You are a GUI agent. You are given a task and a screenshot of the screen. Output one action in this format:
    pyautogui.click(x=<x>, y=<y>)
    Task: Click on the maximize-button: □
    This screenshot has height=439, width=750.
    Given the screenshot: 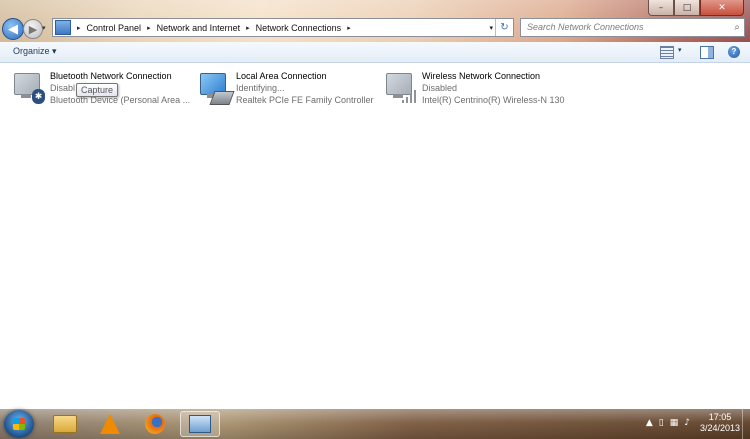 What is the action you would take?
    pyautogui.click(x=687, y=8)
    